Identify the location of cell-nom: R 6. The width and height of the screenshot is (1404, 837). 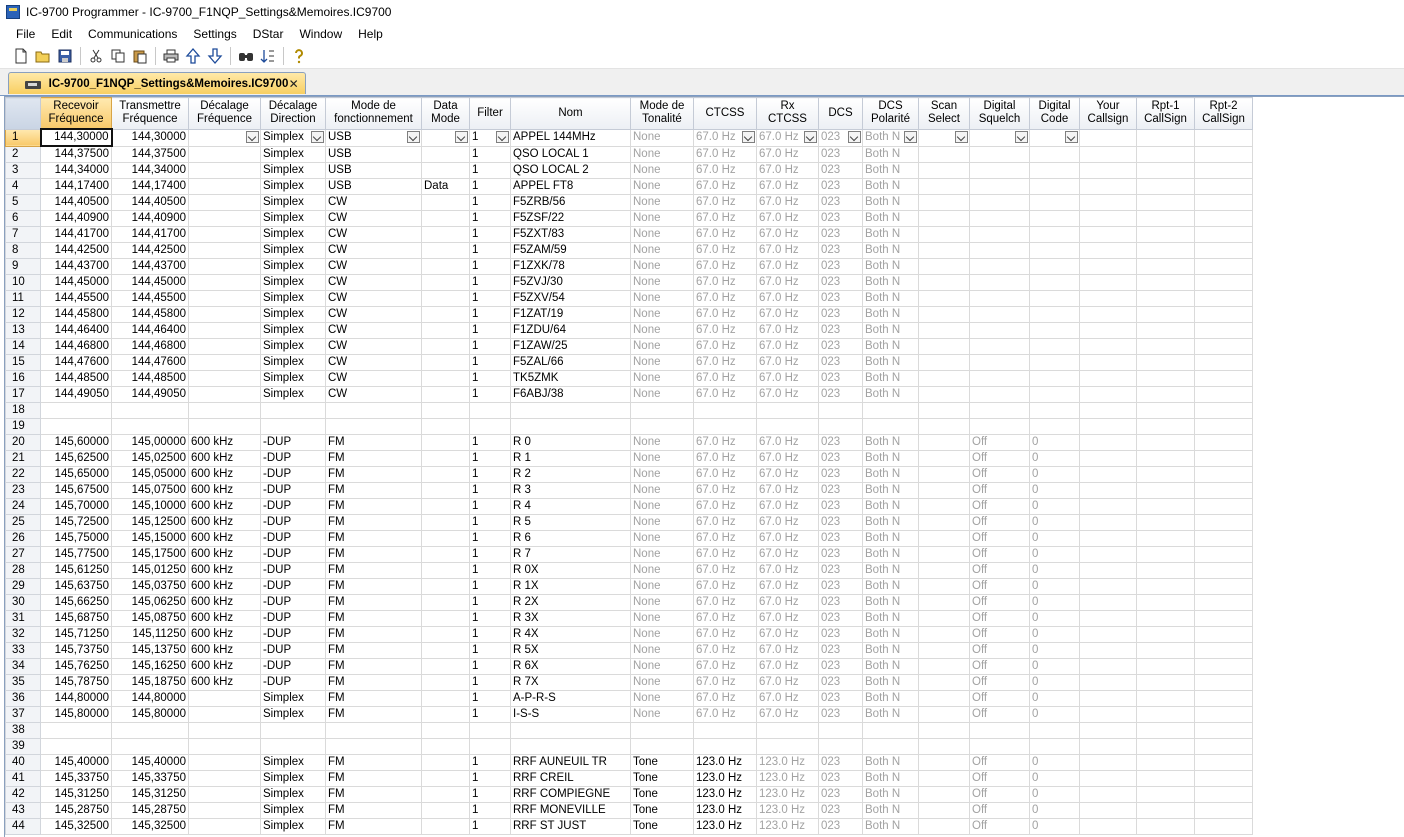
(570, 538).